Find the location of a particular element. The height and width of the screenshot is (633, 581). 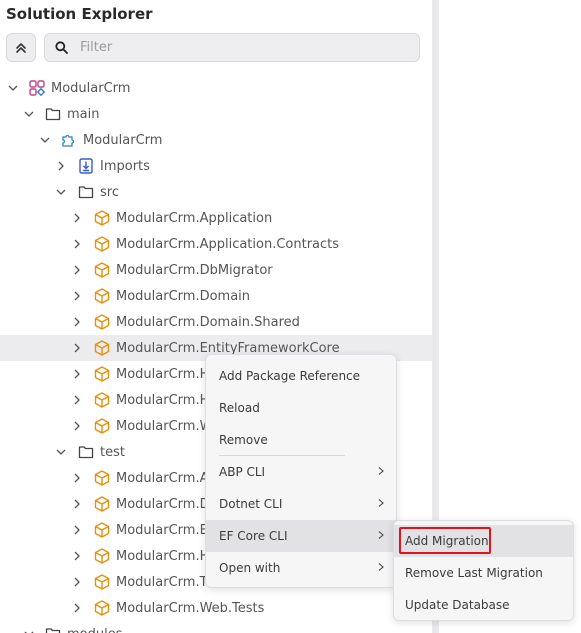

tree-item-project: ModularCrm.Application.Contracts is located at coordinates (216, 244).